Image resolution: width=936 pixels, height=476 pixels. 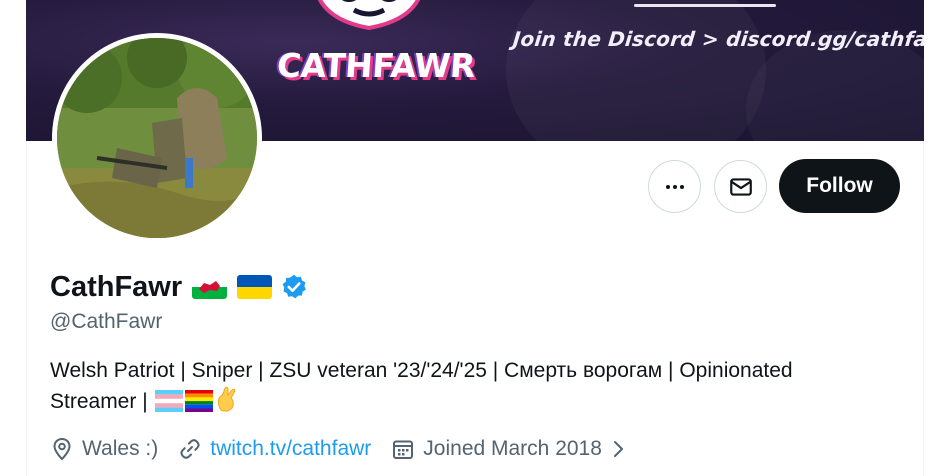 I want to click on message-button, so click(x=740, y=186).